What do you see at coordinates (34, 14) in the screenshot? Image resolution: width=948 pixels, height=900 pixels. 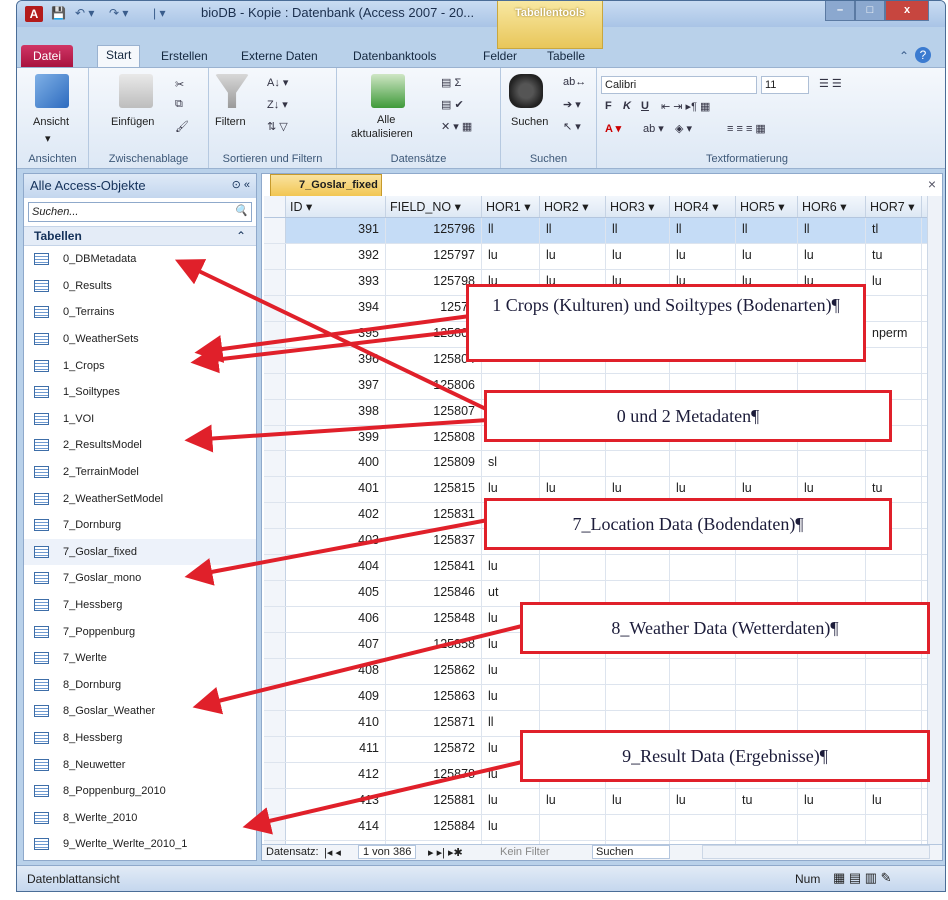 I see `access-app-icon: A` at bounding box center [34, 14].